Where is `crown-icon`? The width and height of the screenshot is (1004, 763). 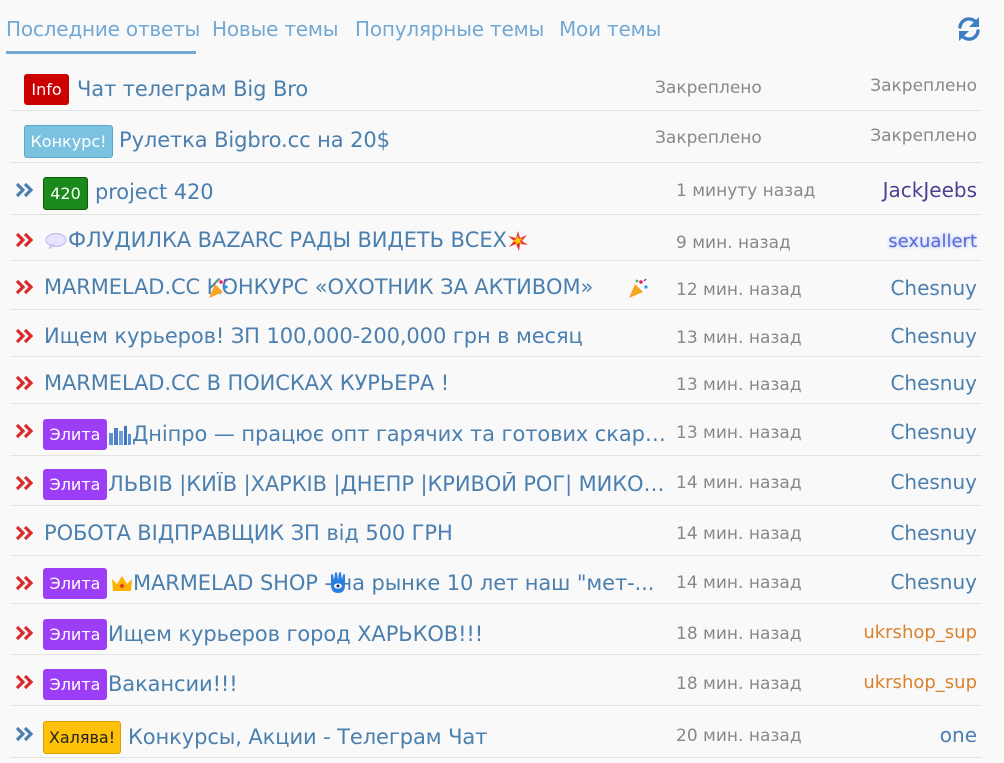 crown-icon is located at coordinates (122, 583).